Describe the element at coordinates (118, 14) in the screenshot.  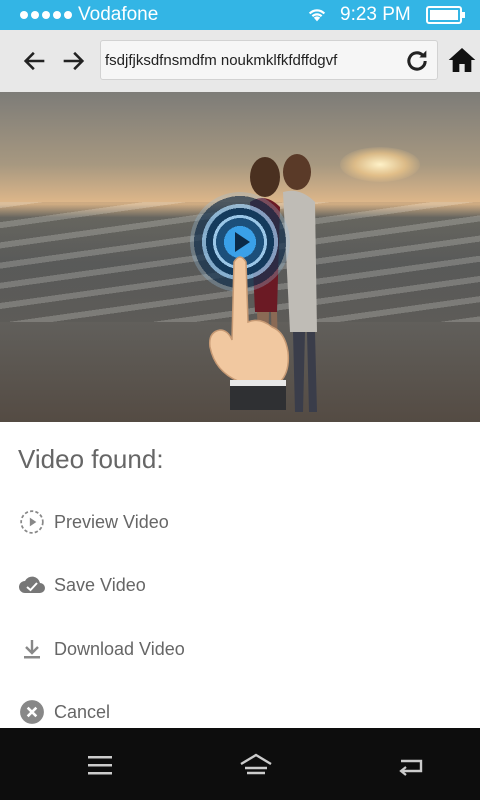
I see `carrier-name: Vodafone` at that location.